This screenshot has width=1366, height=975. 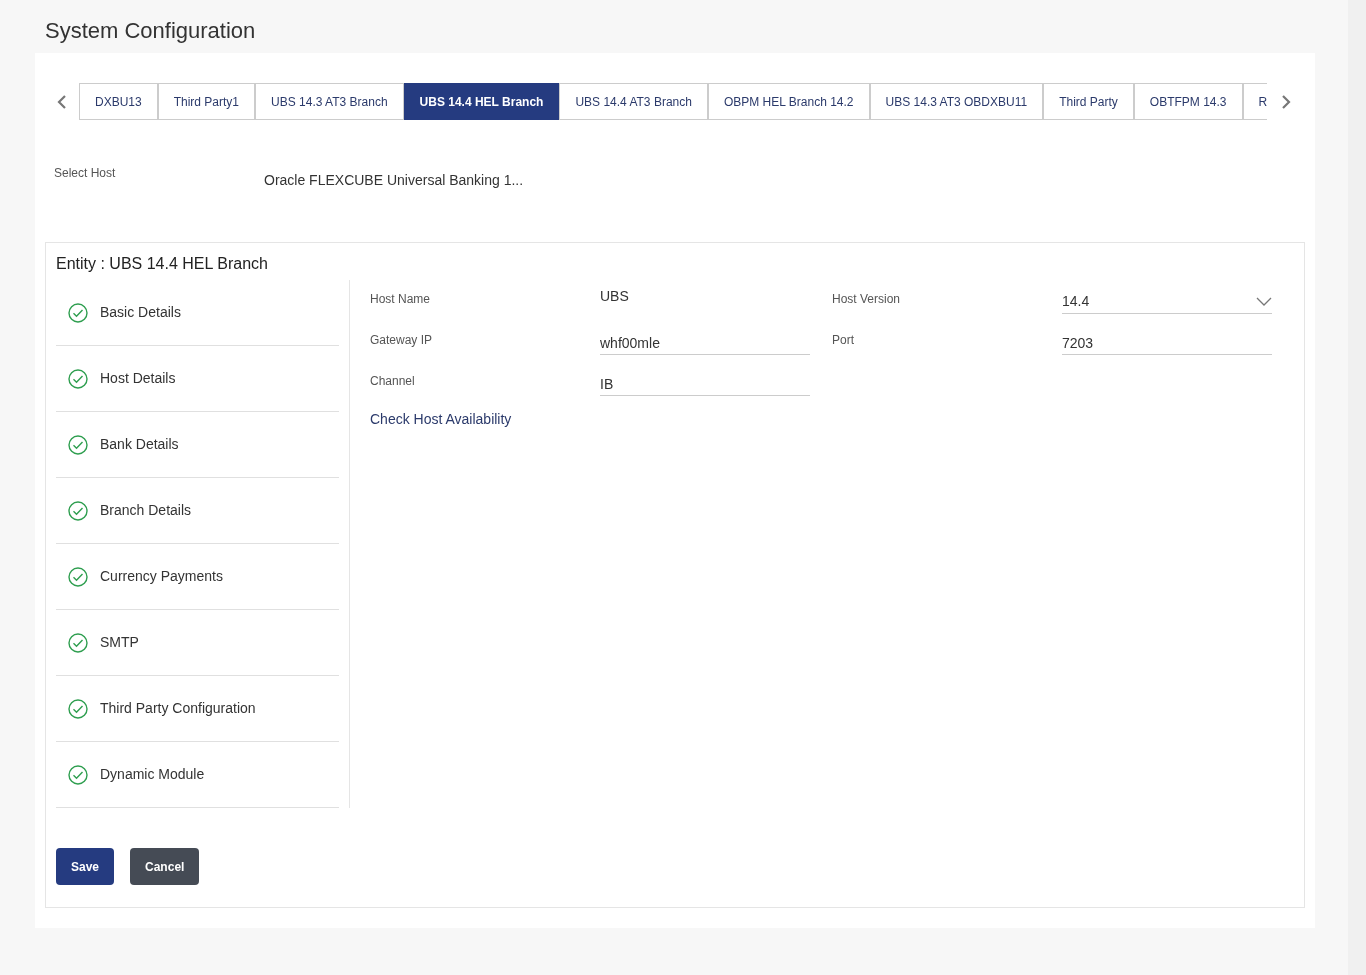 I want to click on step-item: Dynamic Module, so click(x=197, y=775).